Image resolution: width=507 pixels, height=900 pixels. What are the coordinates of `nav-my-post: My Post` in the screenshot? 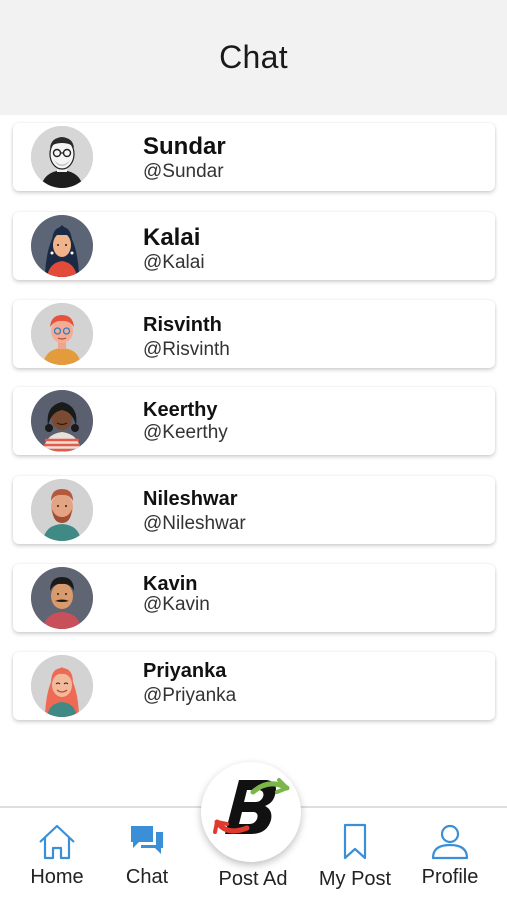 It's located at (355, 854).